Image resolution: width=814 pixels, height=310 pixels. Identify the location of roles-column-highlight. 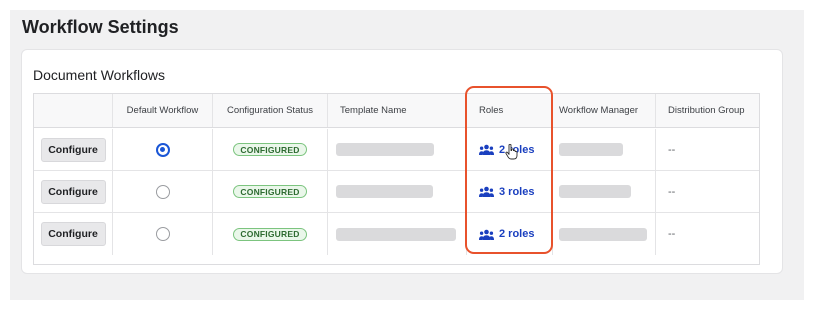
(509, 170).